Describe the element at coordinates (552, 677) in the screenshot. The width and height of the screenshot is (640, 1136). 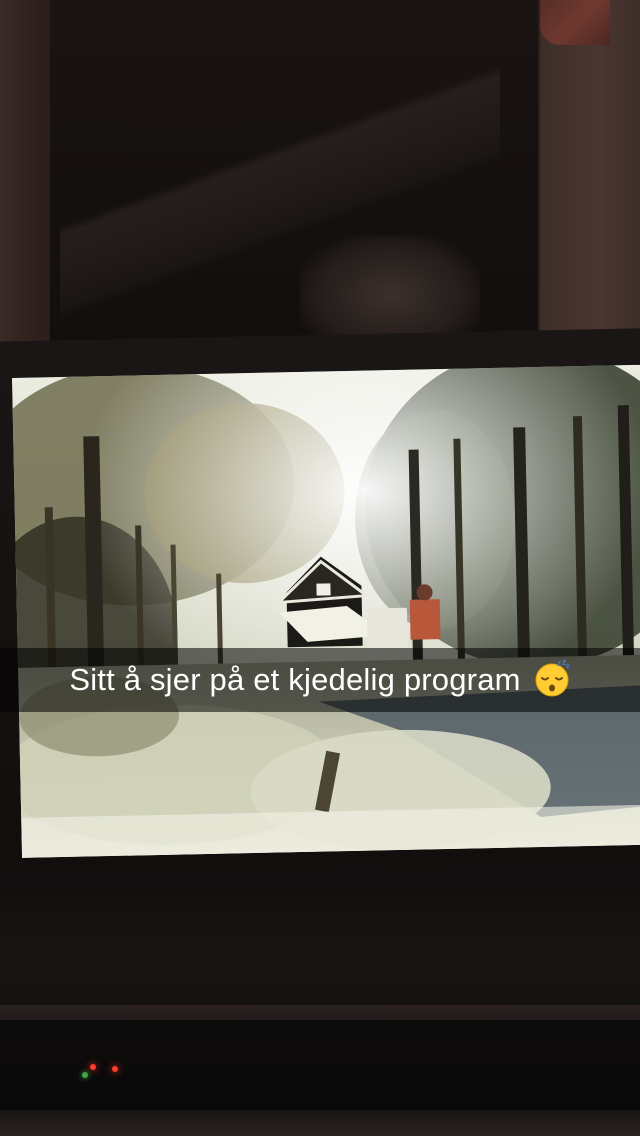
I see `sleeping-face-icon: z z z` at that location.